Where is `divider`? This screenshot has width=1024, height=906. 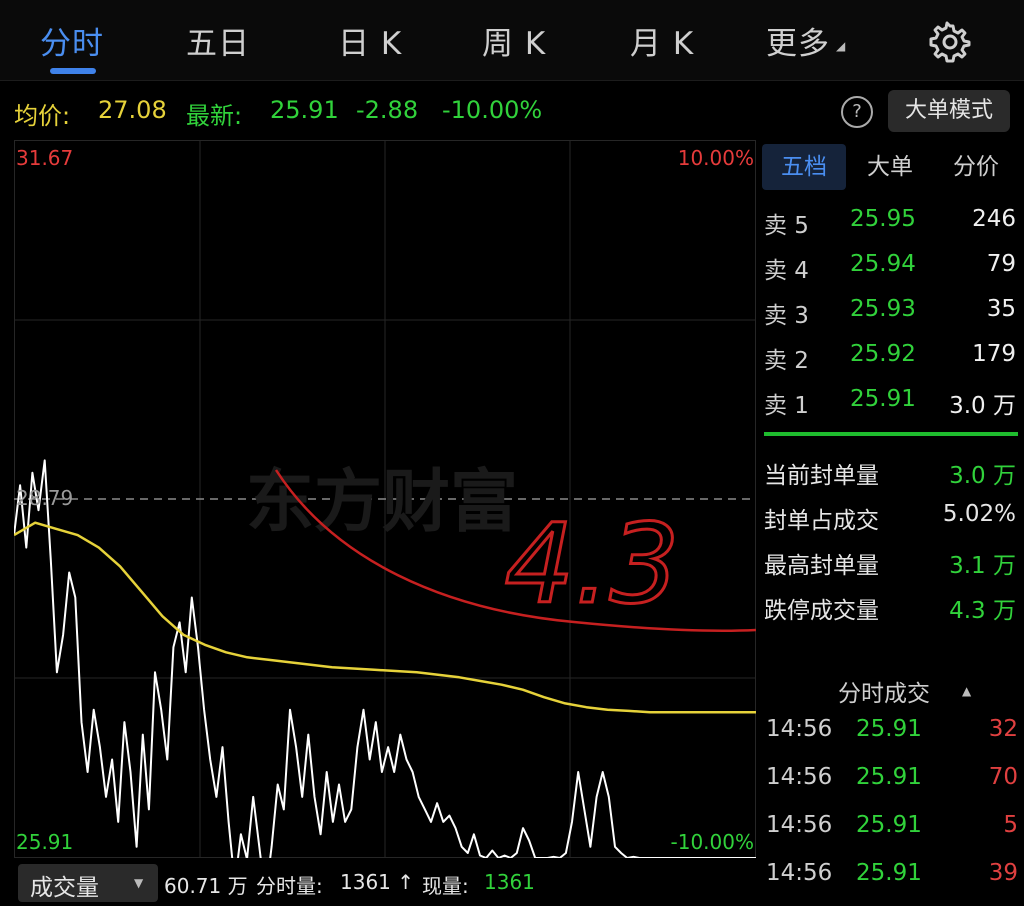 divider is located at coordinates (512, 80).